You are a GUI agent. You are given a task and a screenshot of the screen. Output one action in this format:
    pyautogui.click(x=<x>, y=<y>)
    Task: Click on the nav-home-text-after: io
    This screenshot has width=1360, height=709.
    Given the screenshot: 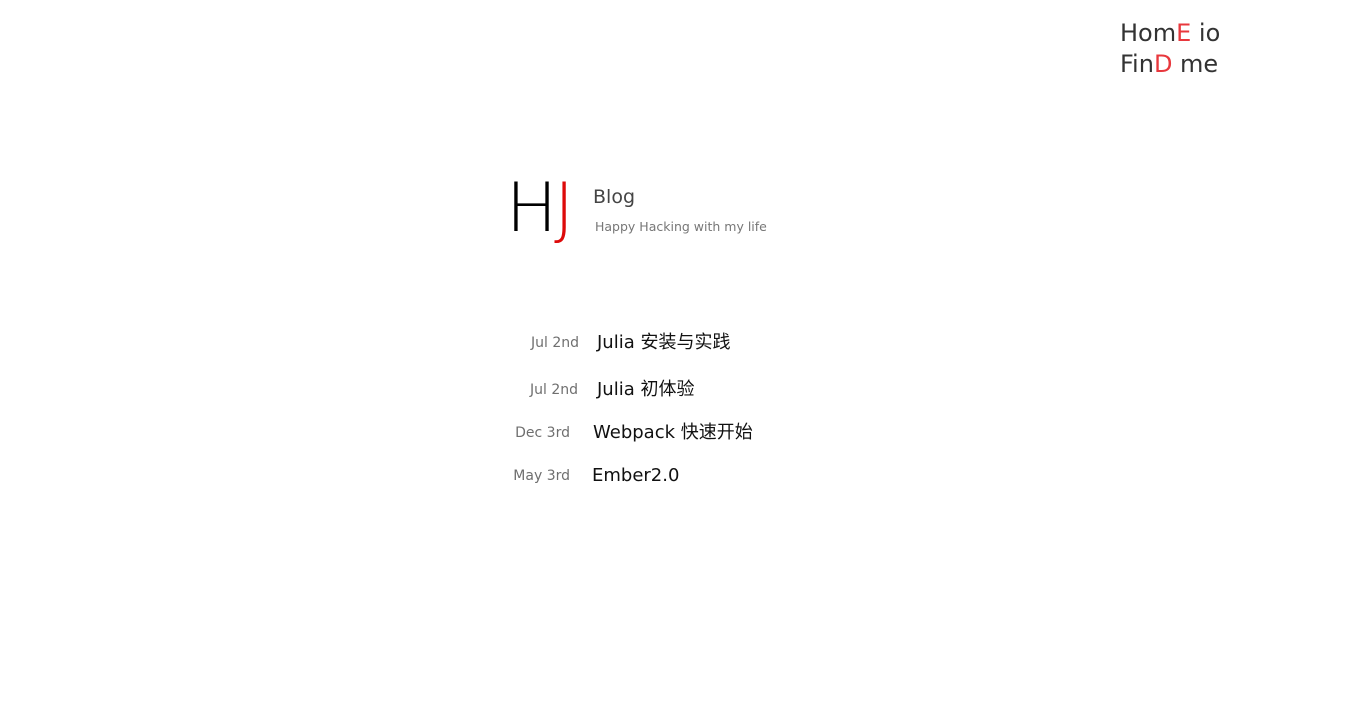 What is the action you would take?
    pyautogui.click(x=1206, y=33)
    